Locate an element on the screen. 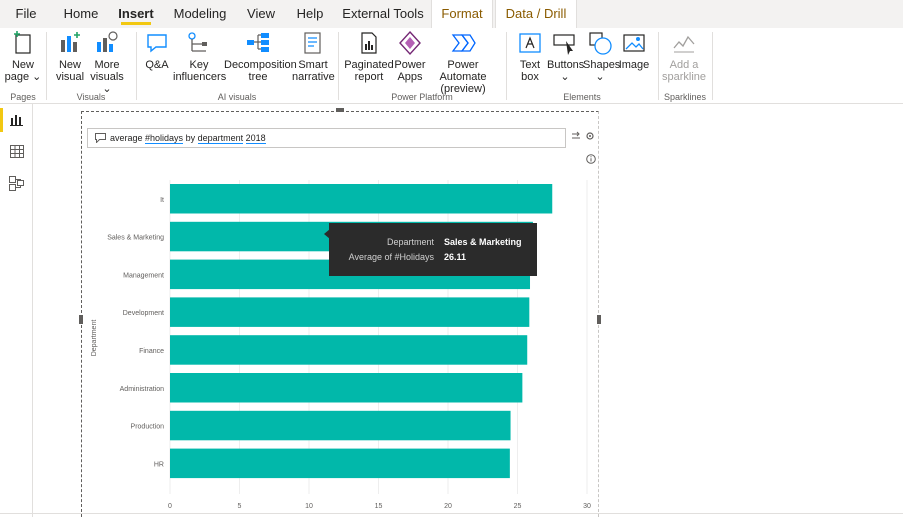  key-influencers-label-2: influencers is located at coordinates (200, 77).